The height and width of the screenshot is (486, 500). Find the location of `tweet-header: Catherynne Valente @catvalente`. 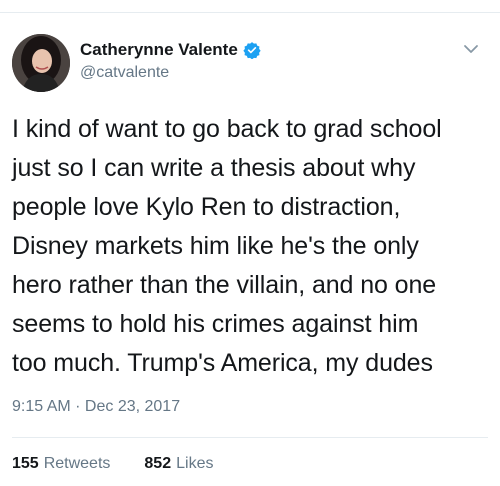

tweet-header: Catherynne Valente @catvalente is located at coordinates (250, 65).